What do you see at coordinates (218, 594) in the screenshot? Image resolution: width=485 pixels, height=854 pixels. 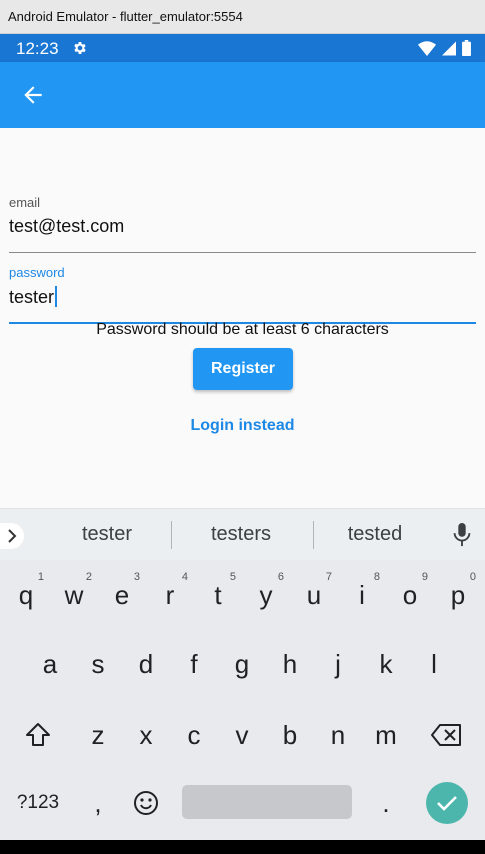 I see `key-t: t5` at bounding box center [218, 594].